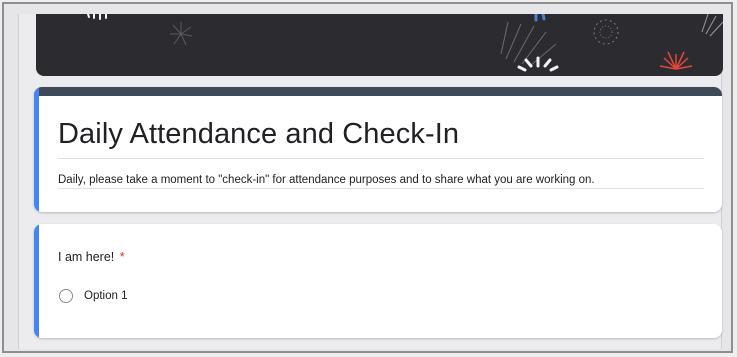  What do you see at coordinates (378, 91) in the screenshot?
I see `header-color-bar` at bounding box center [378, 91].